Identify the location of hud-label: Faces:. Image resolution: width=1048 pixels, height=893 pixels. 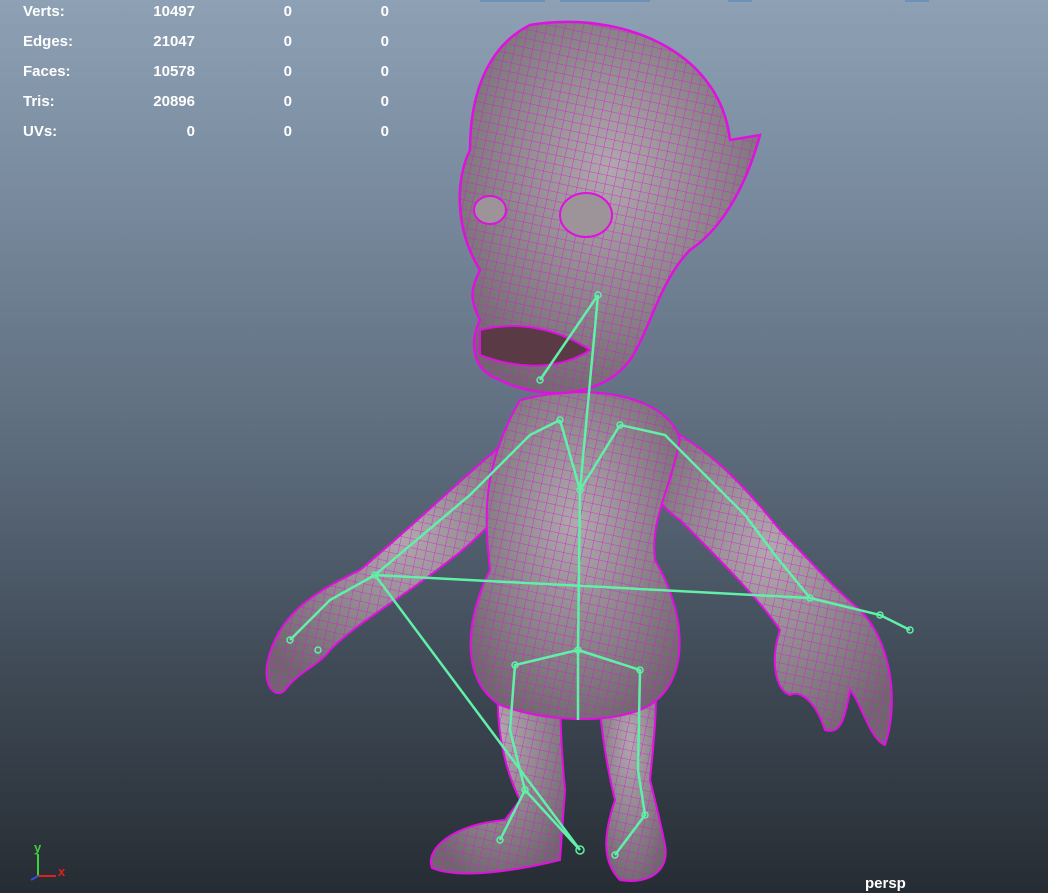
(47, 71).